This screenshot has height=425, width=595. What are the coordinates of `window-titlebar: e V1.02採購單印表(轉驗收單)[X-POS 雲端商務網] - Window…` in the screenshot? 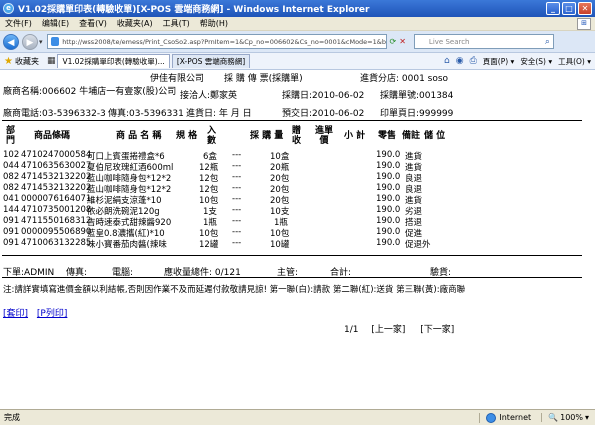 It's located at (297, 8).